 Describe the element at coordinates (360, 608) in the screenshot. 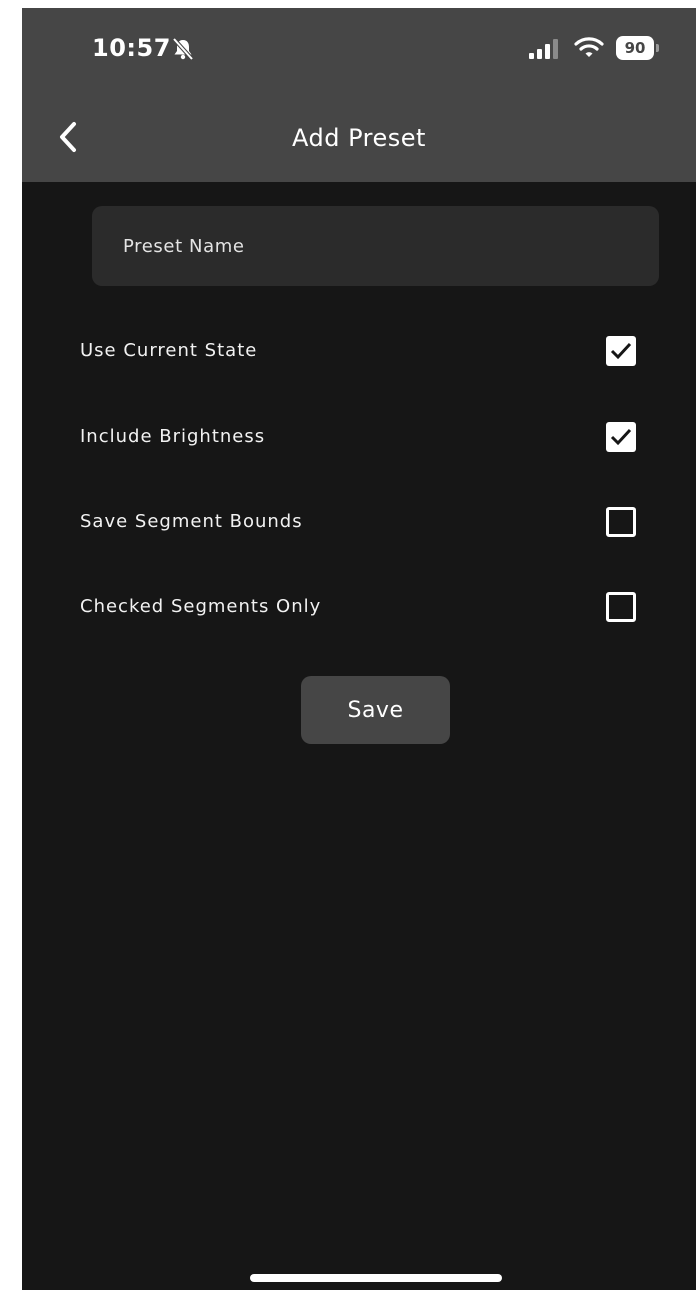

I see `option-checked-segments-only: Checked Segments Only` at that location.